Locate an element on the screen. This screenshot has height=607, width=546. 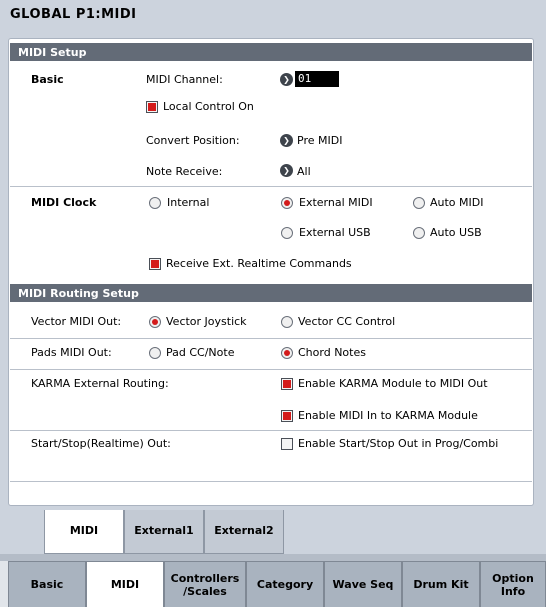
midi-channel-field: 01 is located at coordinates (317, 79).